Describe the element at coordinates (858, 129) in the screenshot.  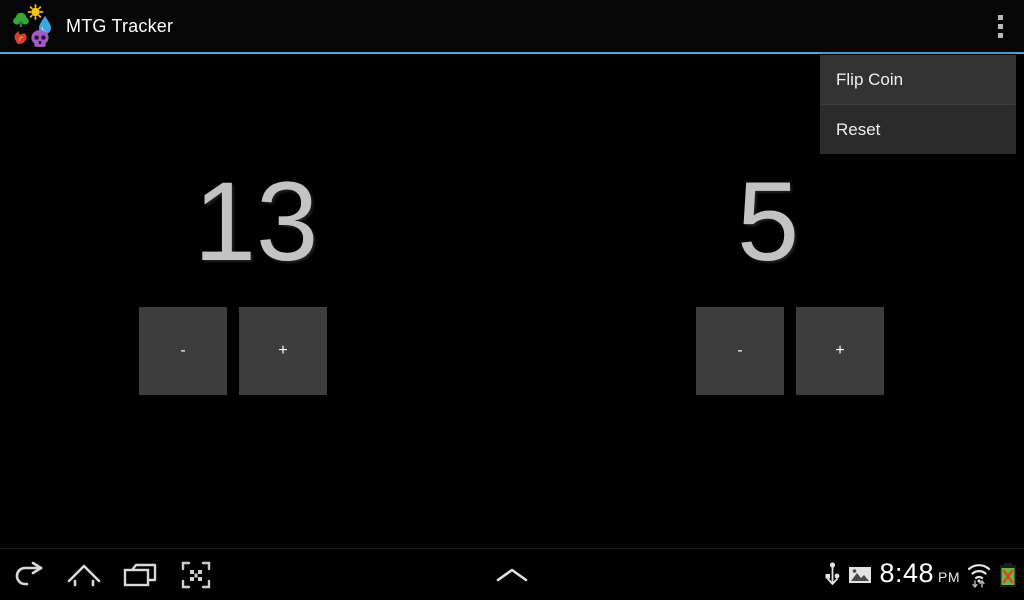
I see `menu-item-label: Reset` at that location.